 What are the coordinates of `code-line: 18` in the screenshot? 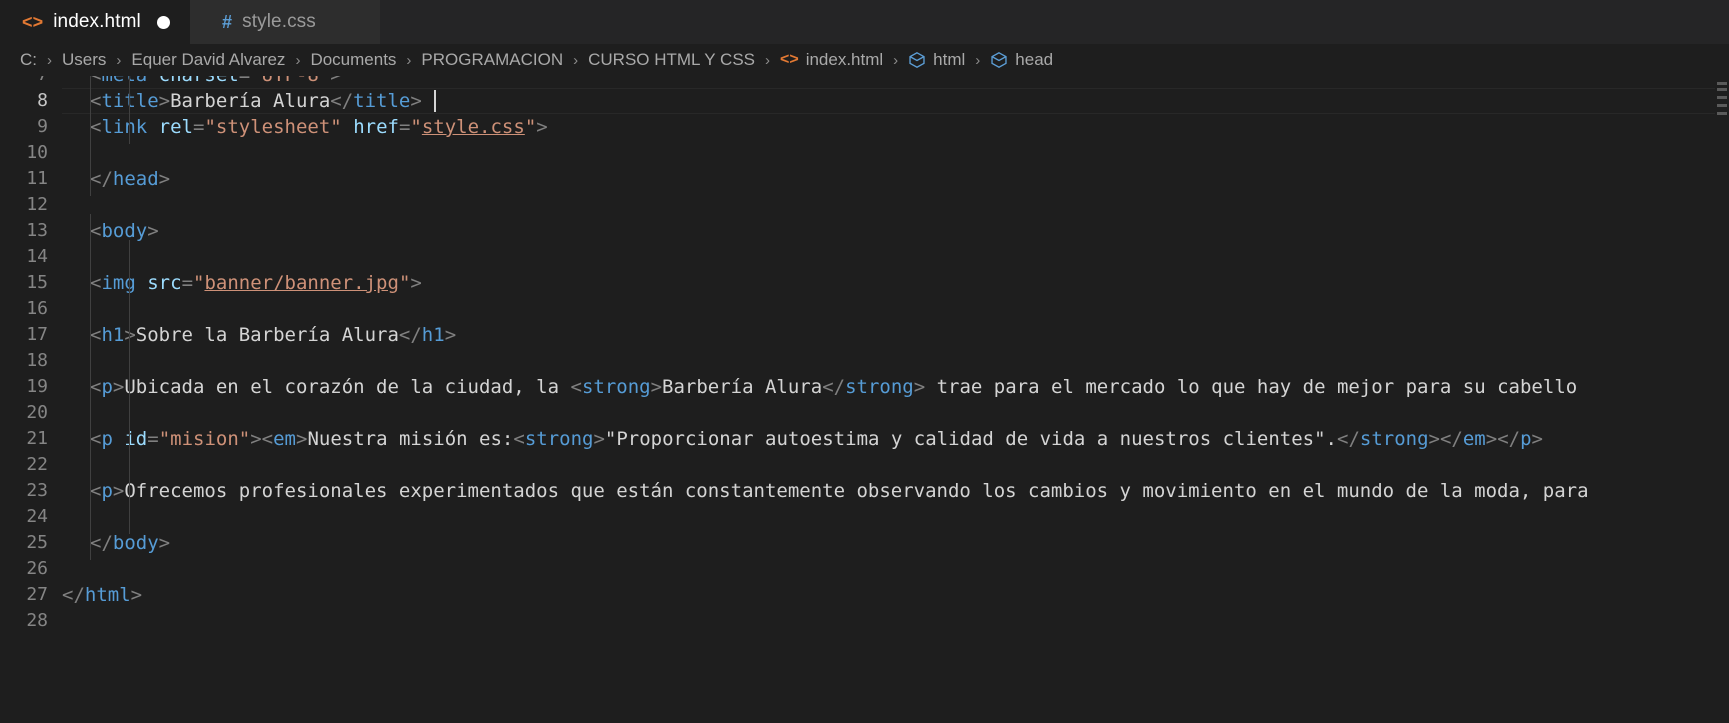 It's located at (864, 361).